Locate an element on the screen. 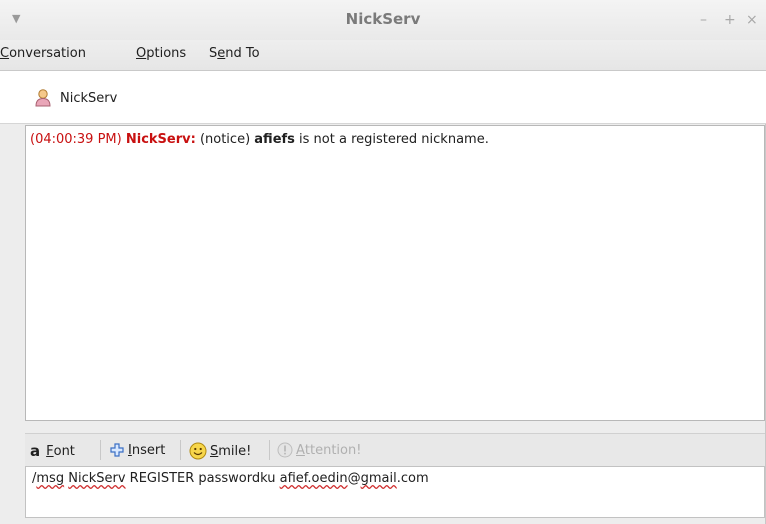  message-text: is not a registered nickname. is located at coordinates (391, 139).